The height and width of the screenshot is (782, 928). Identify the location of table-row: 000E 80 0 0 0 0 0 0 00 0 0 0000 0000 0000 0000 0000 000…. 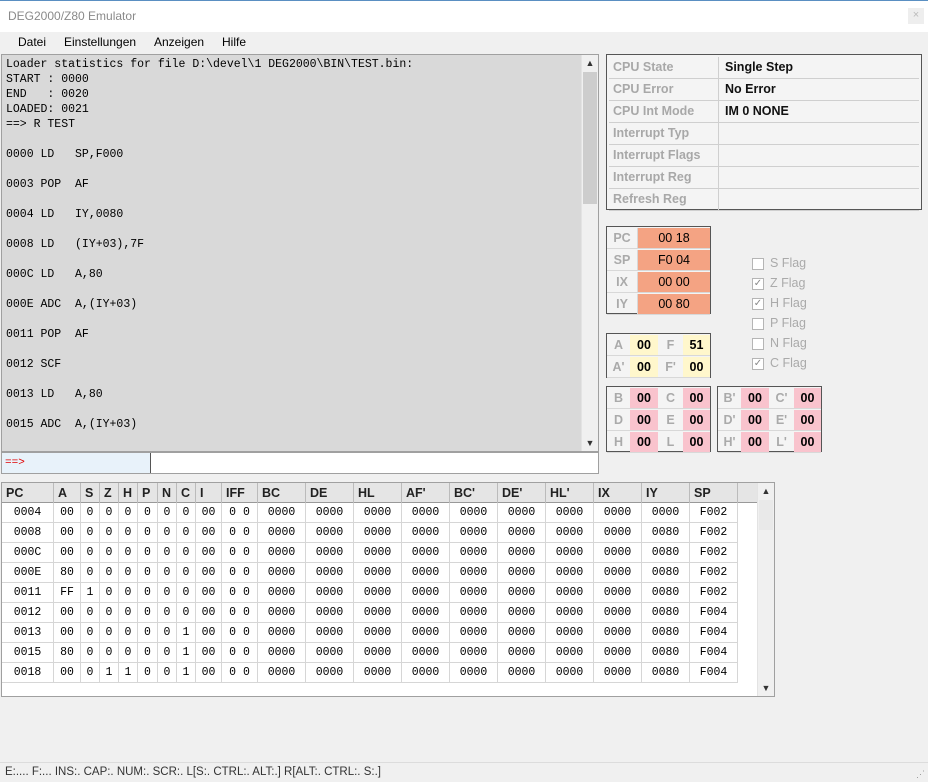
(381, 573).